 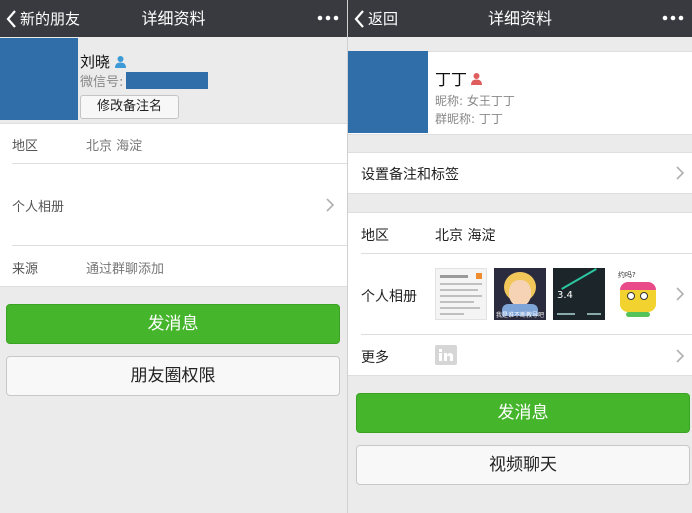 What do you see at coordinates (579, 294) in the screenshot?
I see `album-photo-3: 3.4` at bounding box center [579, 294].